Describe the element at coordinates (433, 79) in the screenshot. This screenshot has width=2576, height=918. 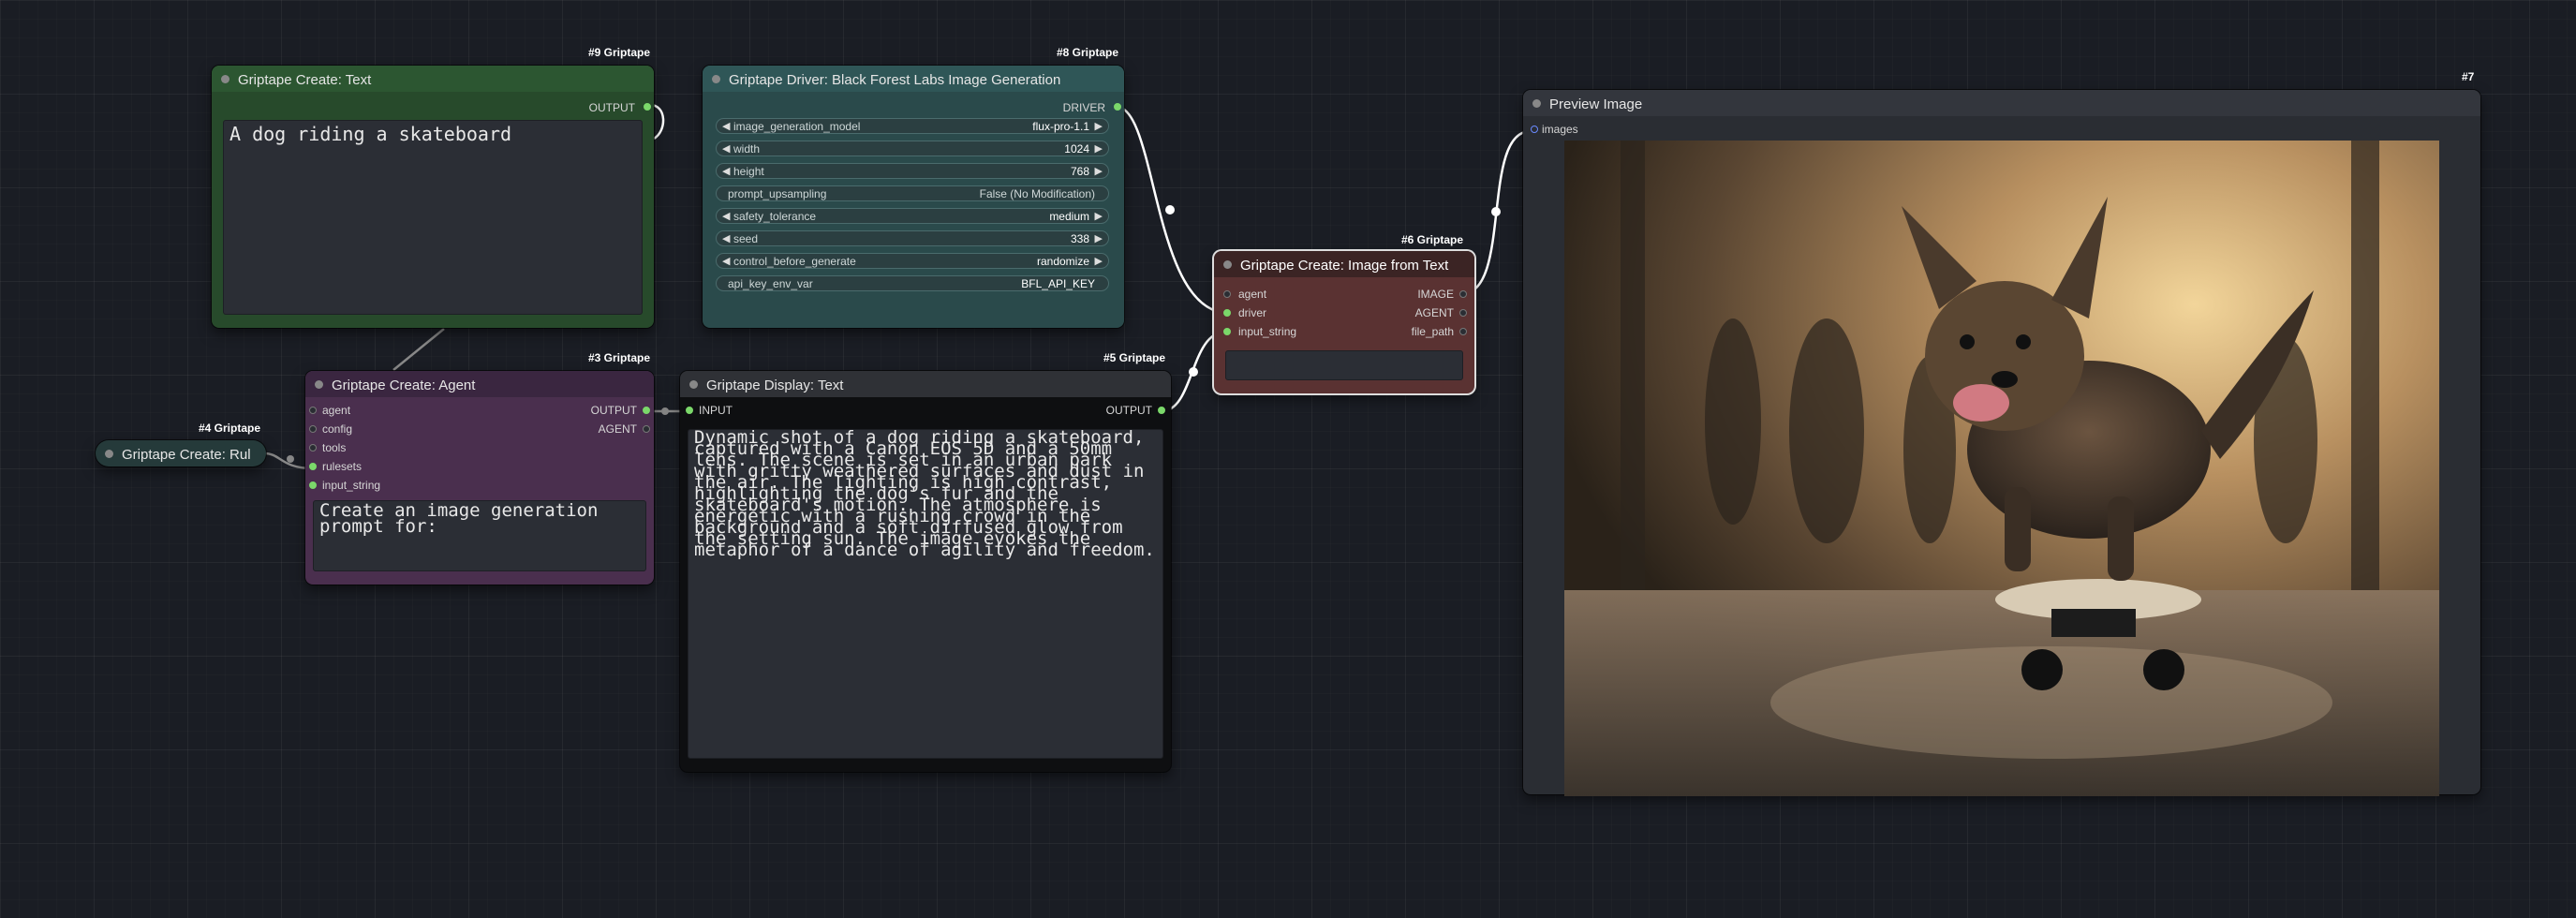
I see `node-header: Griptape Create: Text` at that location.